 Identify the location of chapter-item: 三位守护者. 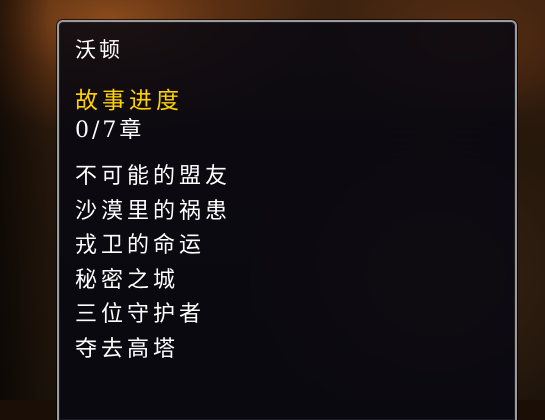
(140, 314).